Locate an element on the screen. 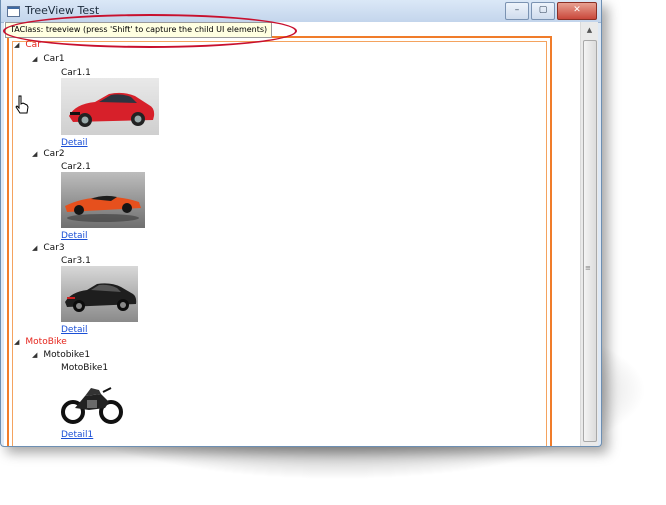 This screenshot has width=666, height=505. scrollbar-thumb is located at coordinates (590, 241).